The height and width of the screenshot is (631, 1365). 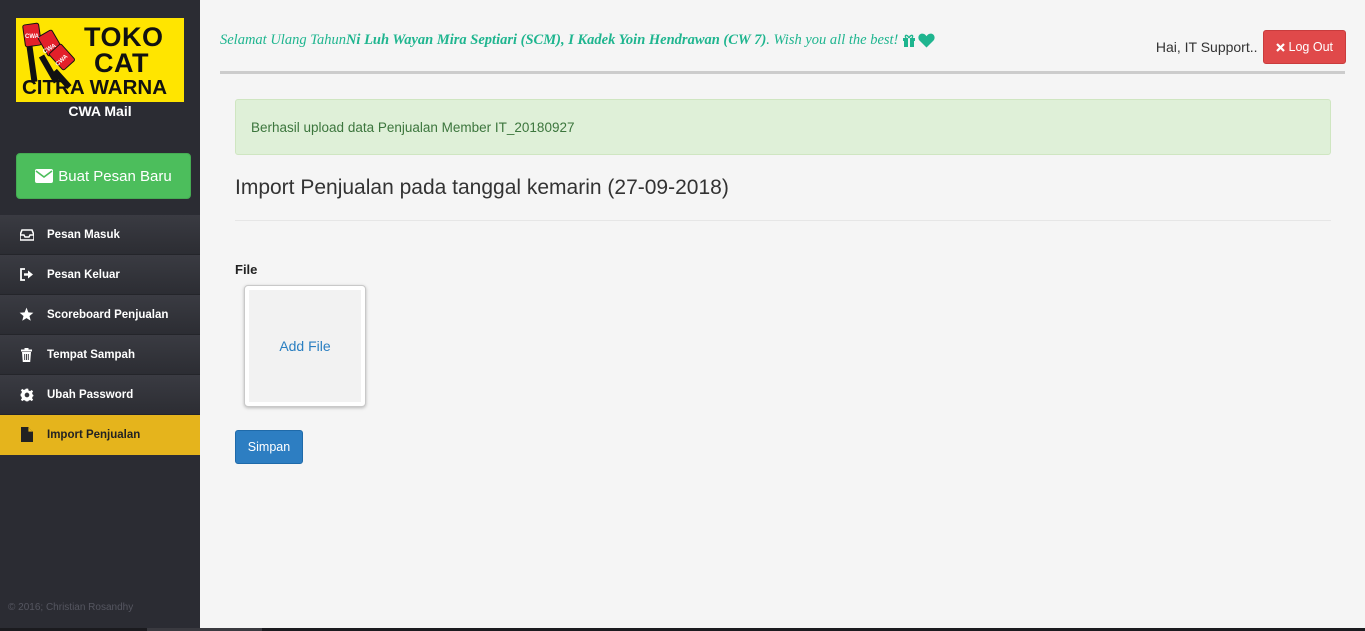 I want to click on greeting-prefix: Selamat Ulang Tahun, so click(x=283, y=40).